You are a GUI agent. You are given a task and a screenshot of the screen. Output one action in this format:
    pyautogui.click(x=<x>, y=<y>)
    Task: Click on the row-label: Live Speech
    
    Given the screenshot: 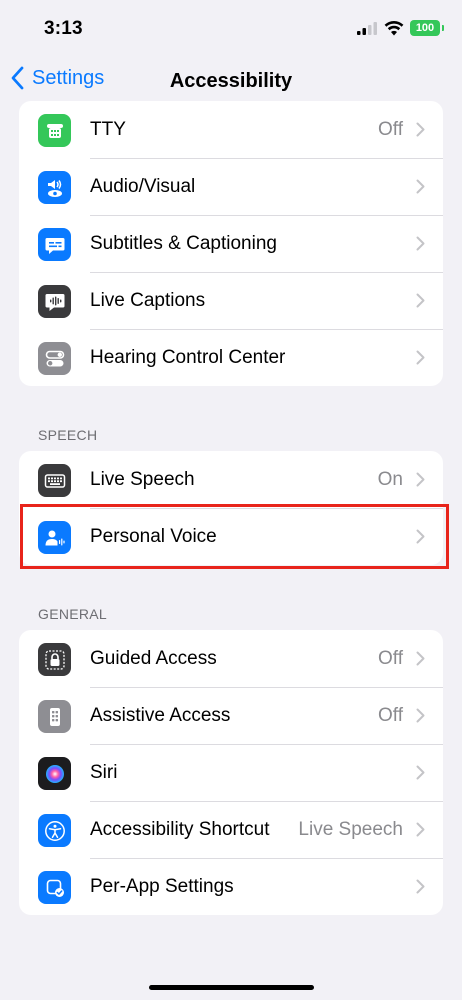 What is the action you would take?
    pyautogui.click(x=142, y=479)
    